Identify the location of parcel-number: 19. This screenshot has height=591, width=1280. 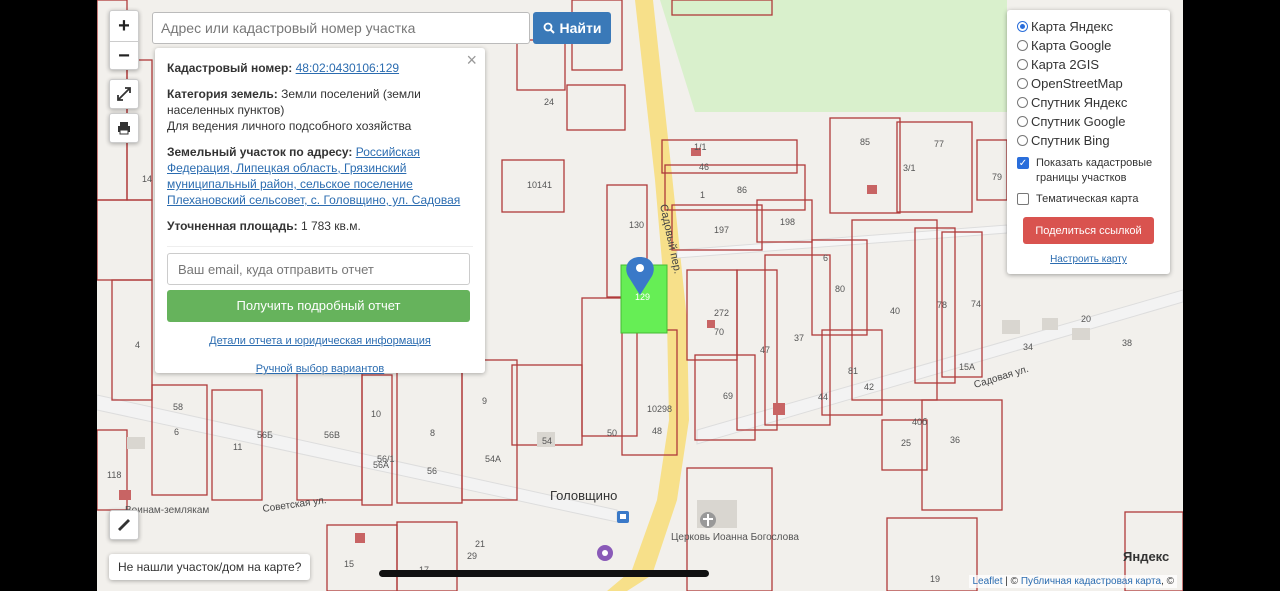
(935, 579).